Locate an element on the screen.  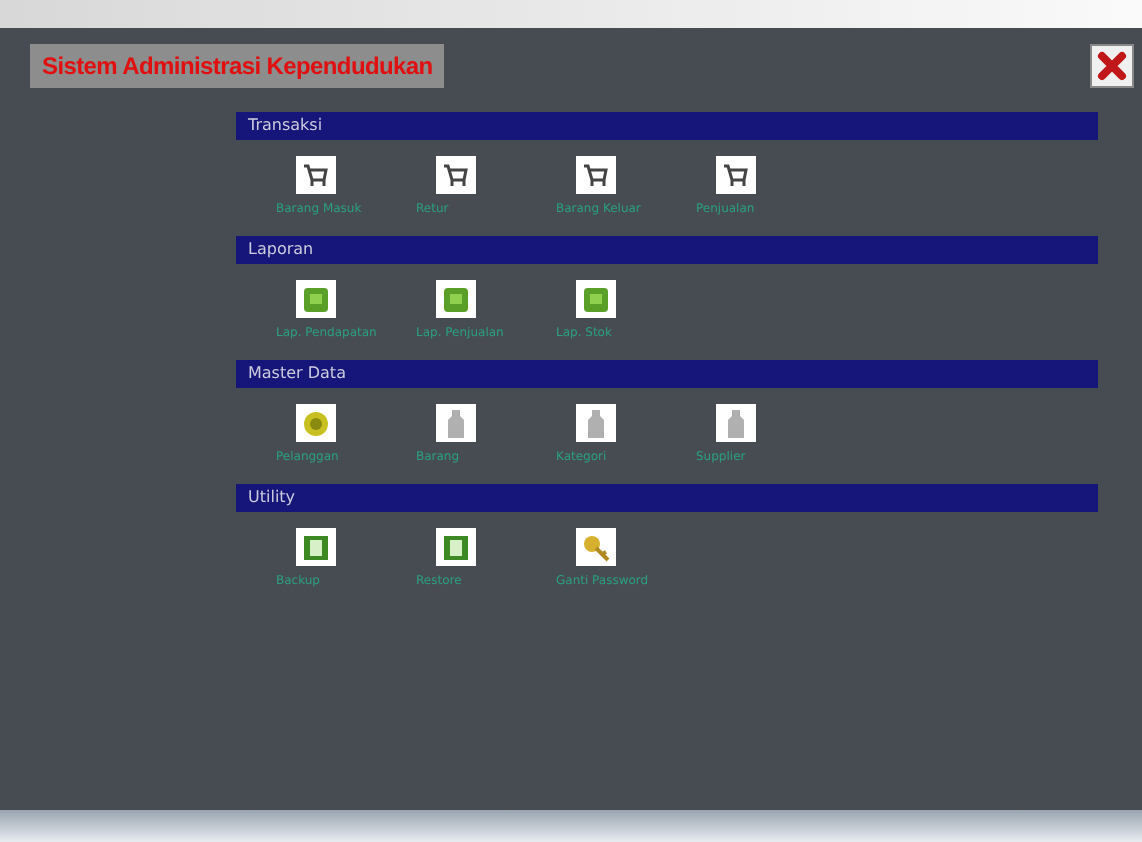
smiley-icon is located at coordinates (316, 423).